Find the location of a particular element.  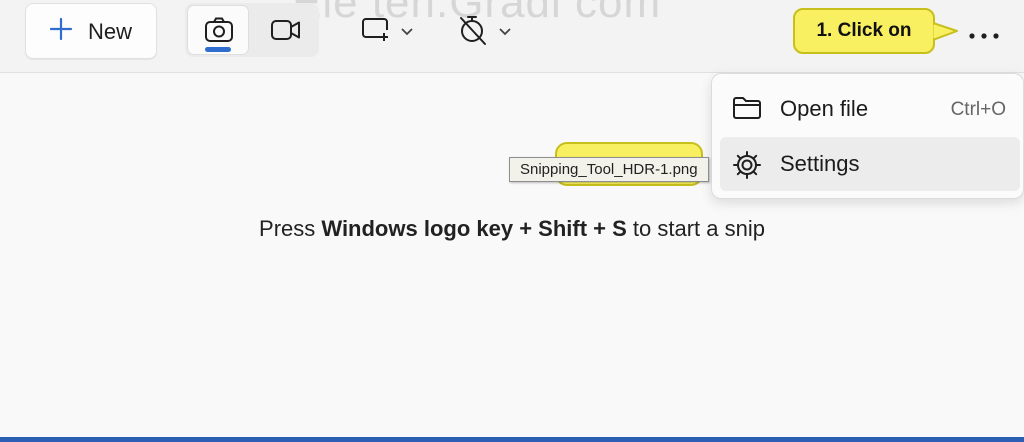

new-button: New is located at coordinates (91, 31).